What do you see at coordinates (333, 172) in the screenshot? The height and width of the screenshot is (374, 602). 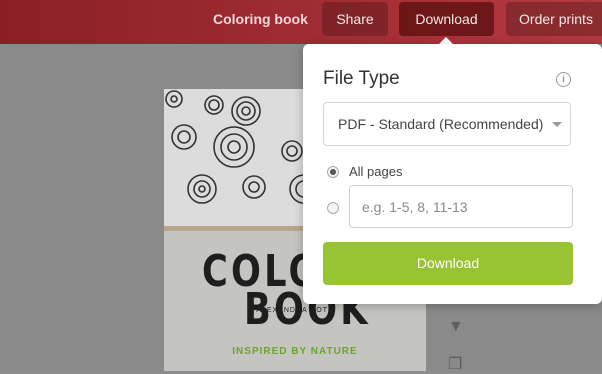 I see `all-pages-radio` at bounding box center [333, 172].